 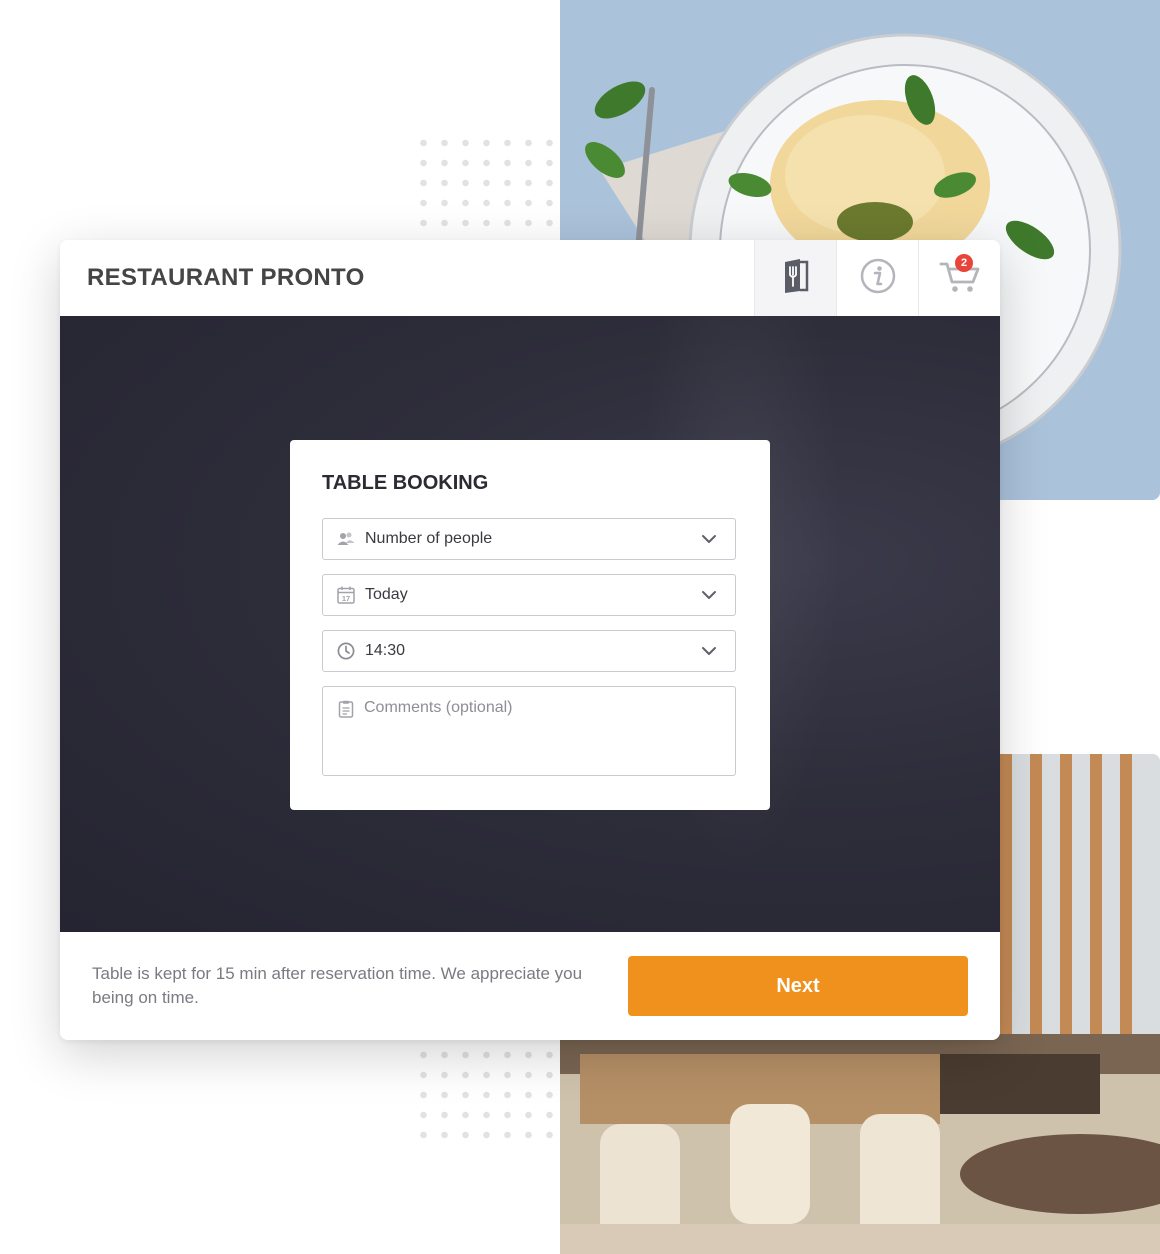 What do you see at coordinates (386, 594) in the screenshot?
I see `date-select-value: Today` at bounding box center [386, 594].